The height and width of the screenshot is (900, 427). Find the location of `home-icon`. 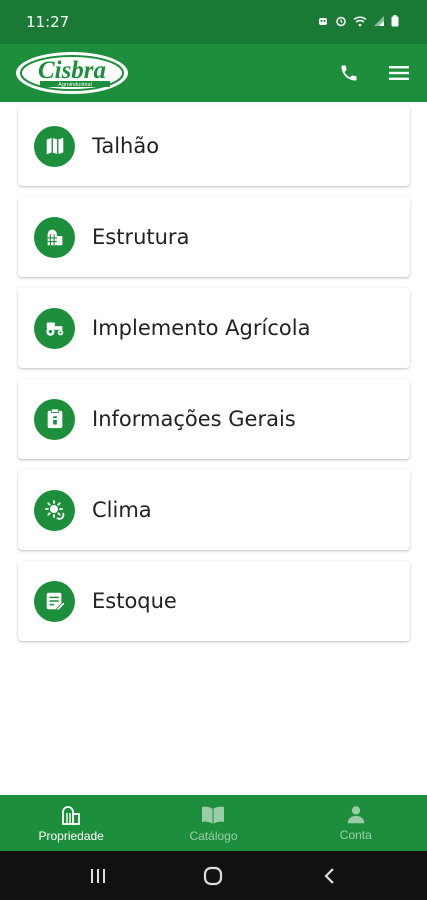

home-icon is located at coordinates (213, 876).